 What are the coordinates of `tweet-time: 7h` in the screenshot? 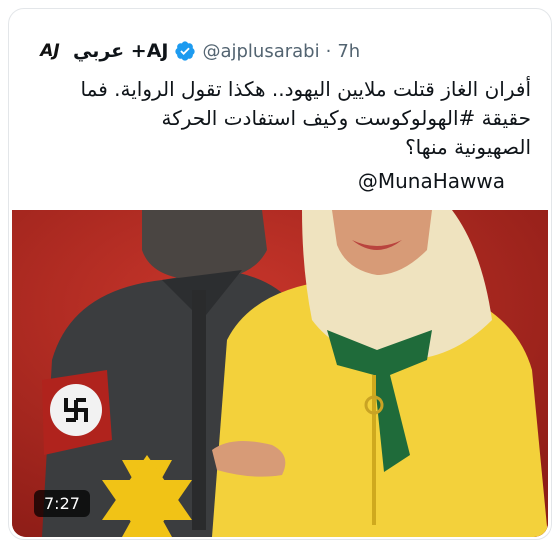 It's located at (348, 51).